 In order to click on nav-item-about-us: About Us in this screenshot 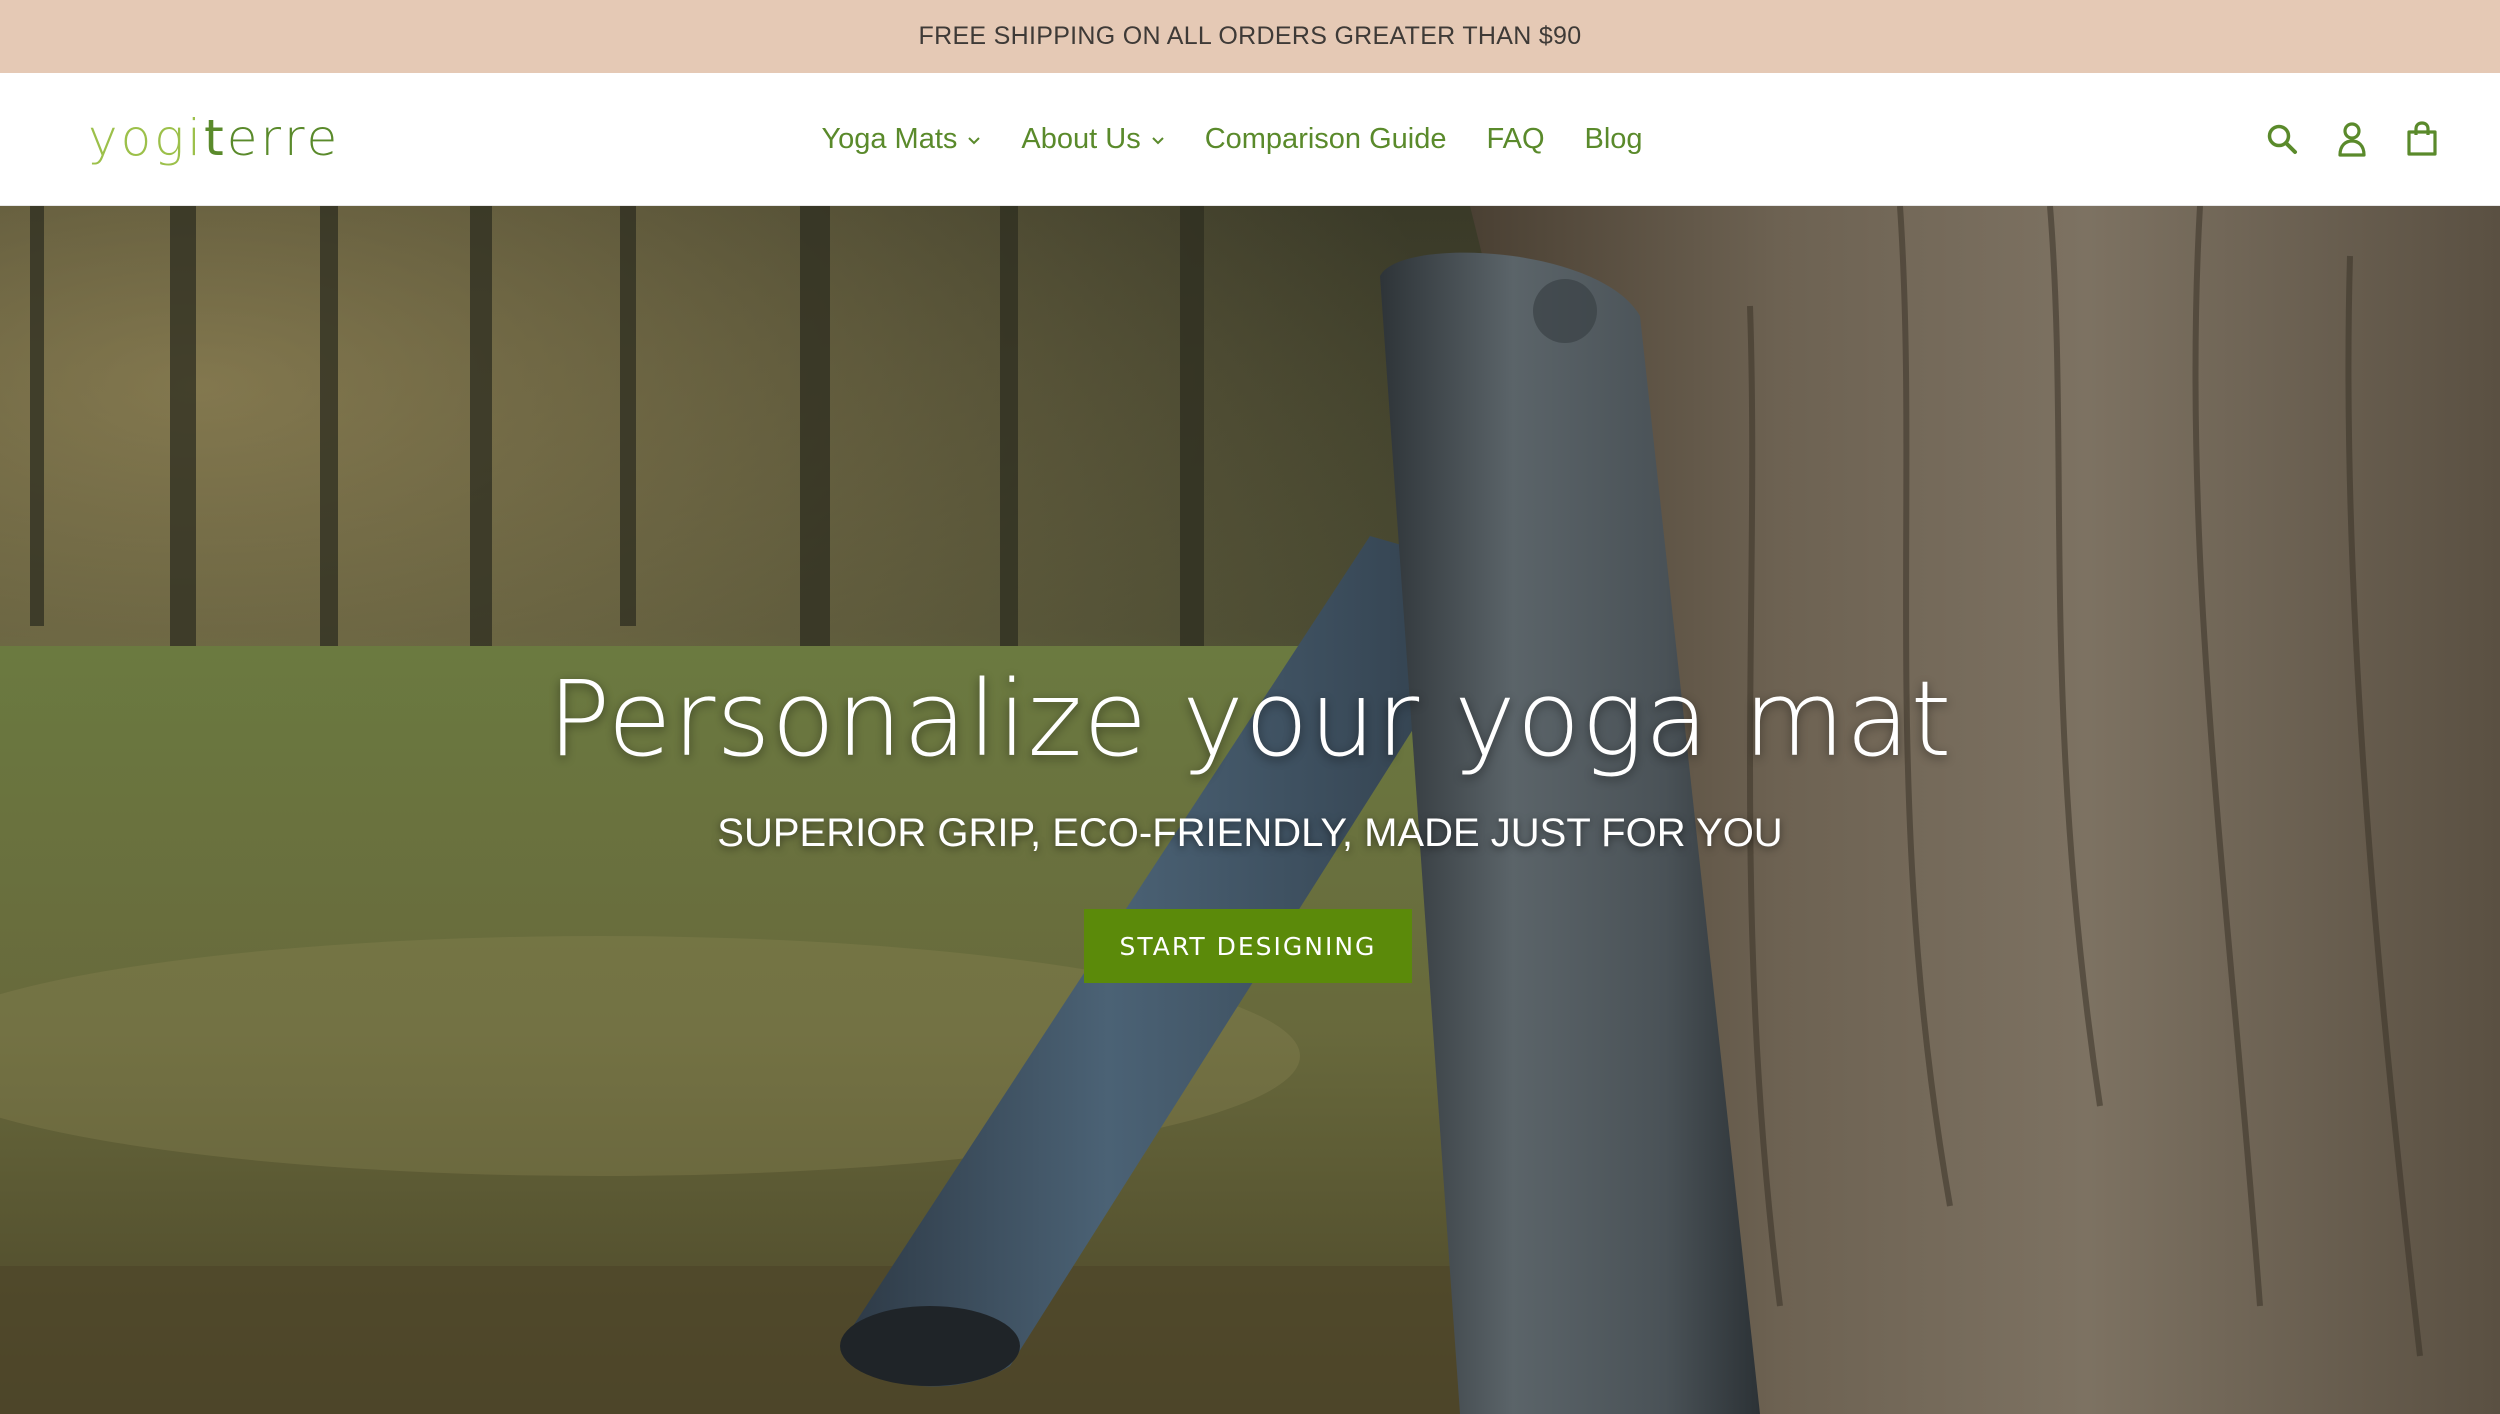, I will do `click(1092, 139)`.